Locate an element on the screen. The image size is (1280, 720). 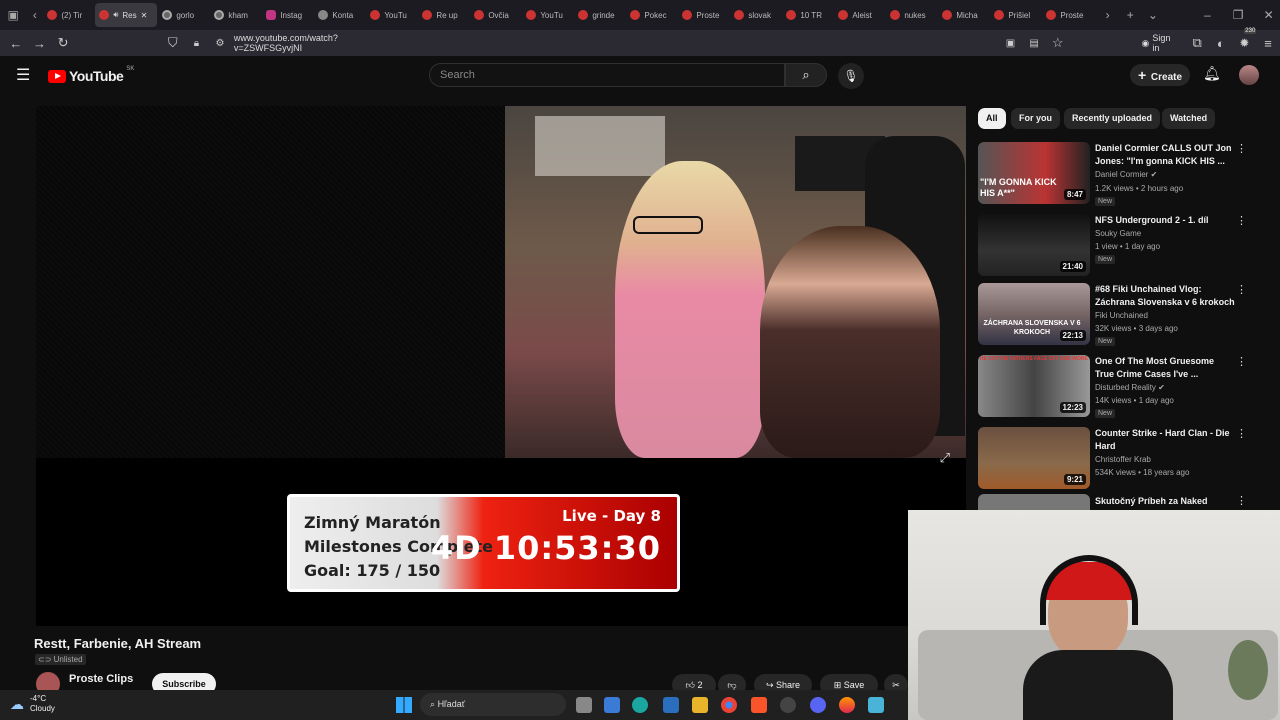
task-view-icon is located at coordinates (584, 705).